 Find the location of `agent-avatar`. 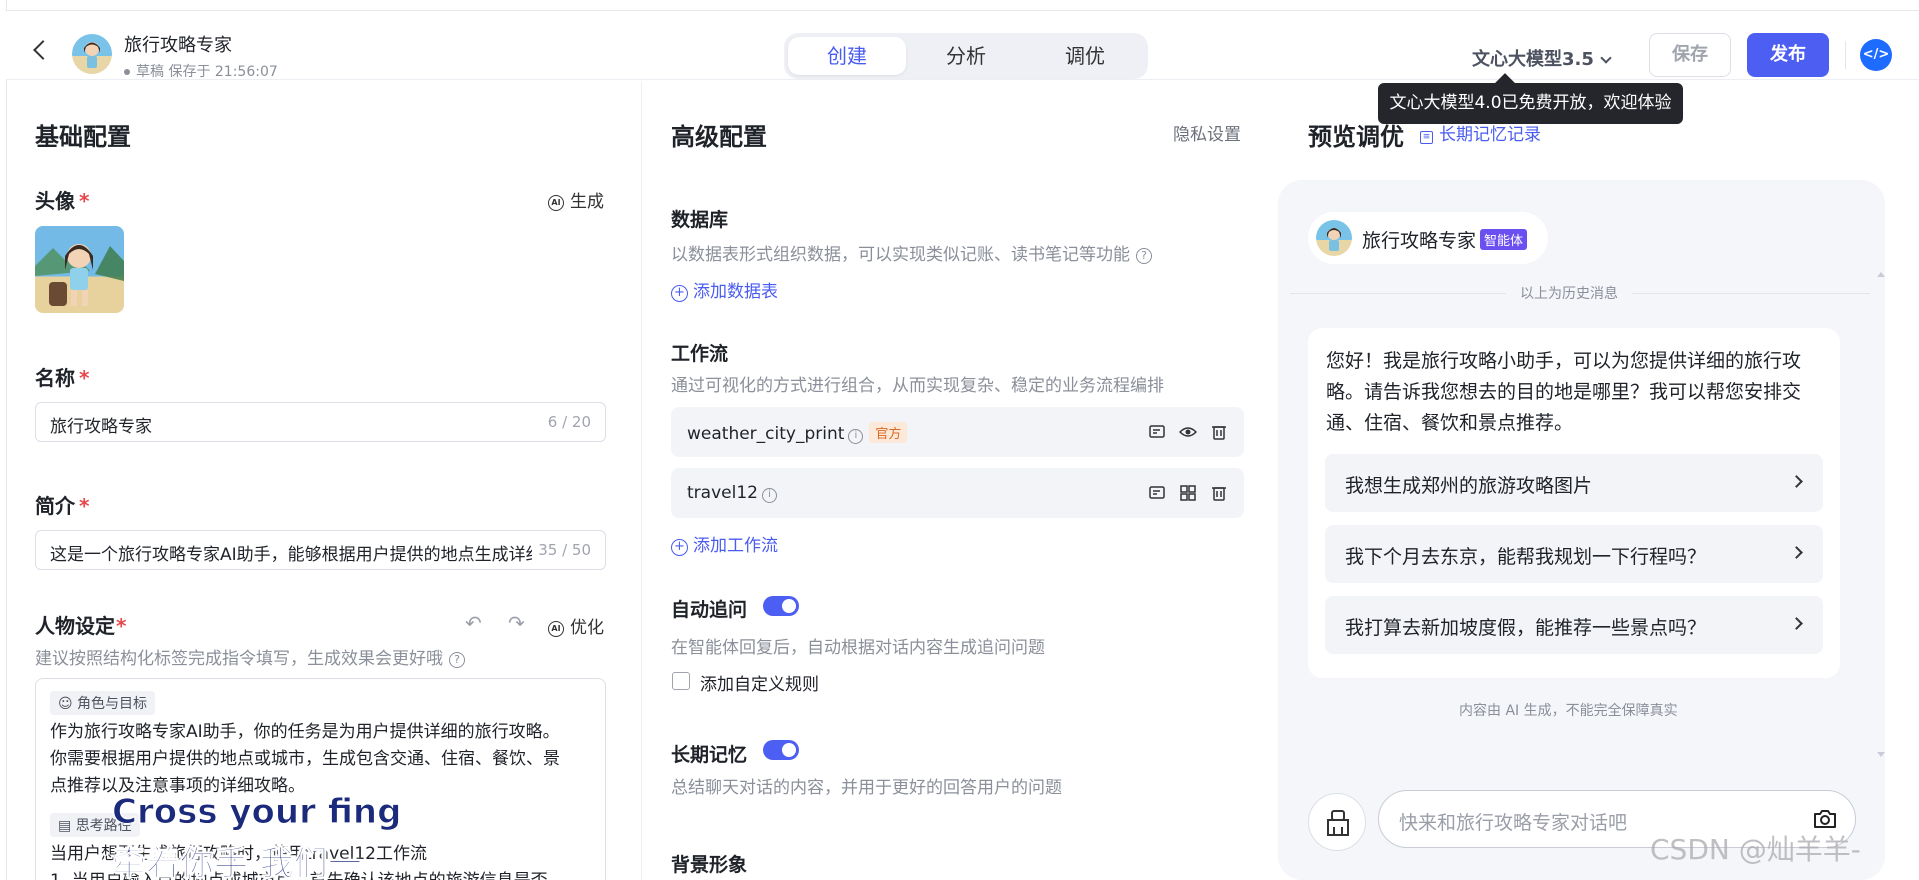

agent-avatar is located at coordinates (92, 54).